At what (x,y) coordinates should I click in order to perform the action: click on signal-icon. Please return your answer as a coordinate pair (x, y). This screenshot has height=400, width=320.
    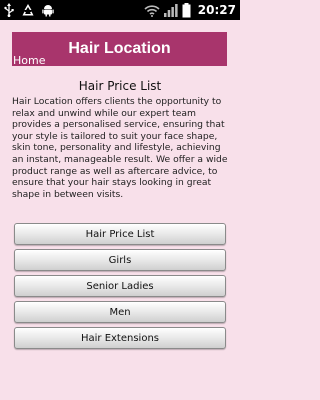
    Looking at the image, I should click on (170, 10).